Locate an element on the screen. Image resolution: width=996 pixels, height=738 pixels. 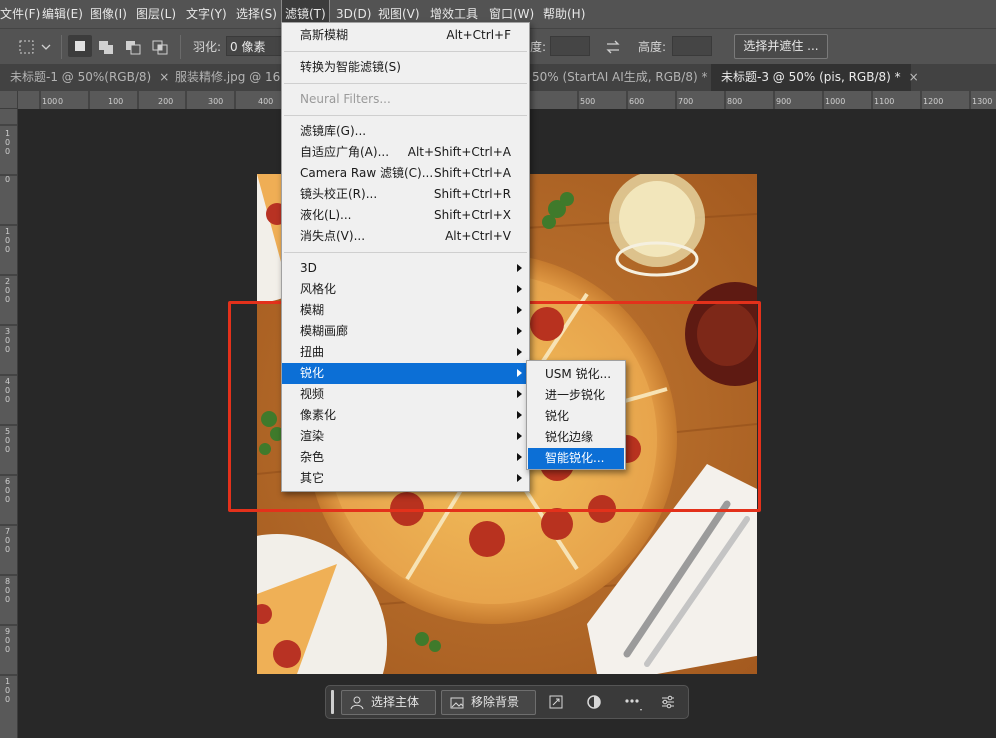
menu-item-10: 液化(L)... Shift+Ctrl+X is located at coordinates (405, 215).